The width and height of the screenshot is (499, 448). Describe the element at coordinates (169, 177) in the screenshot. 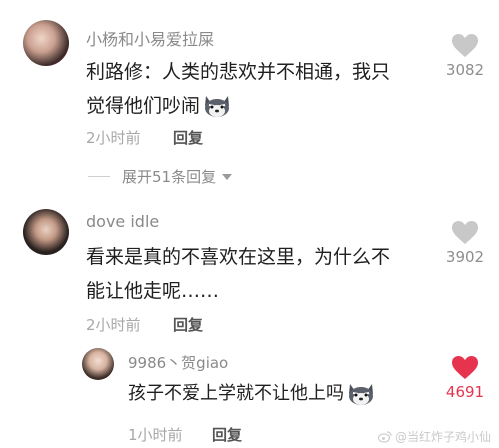

I see `expand-replies-label: 展开51条回复` at that location.